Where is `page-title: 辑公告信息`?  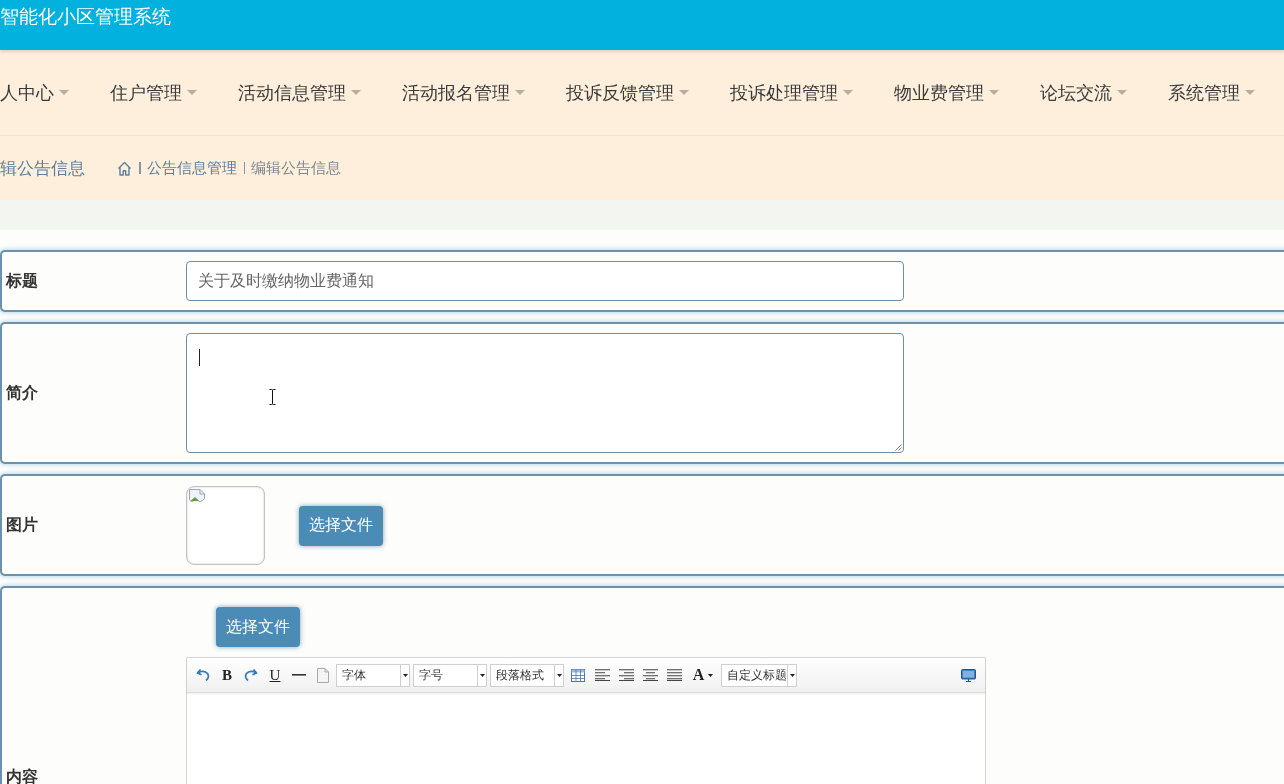 page-title: 辑公告信息 is located at coordinates (42, 168).